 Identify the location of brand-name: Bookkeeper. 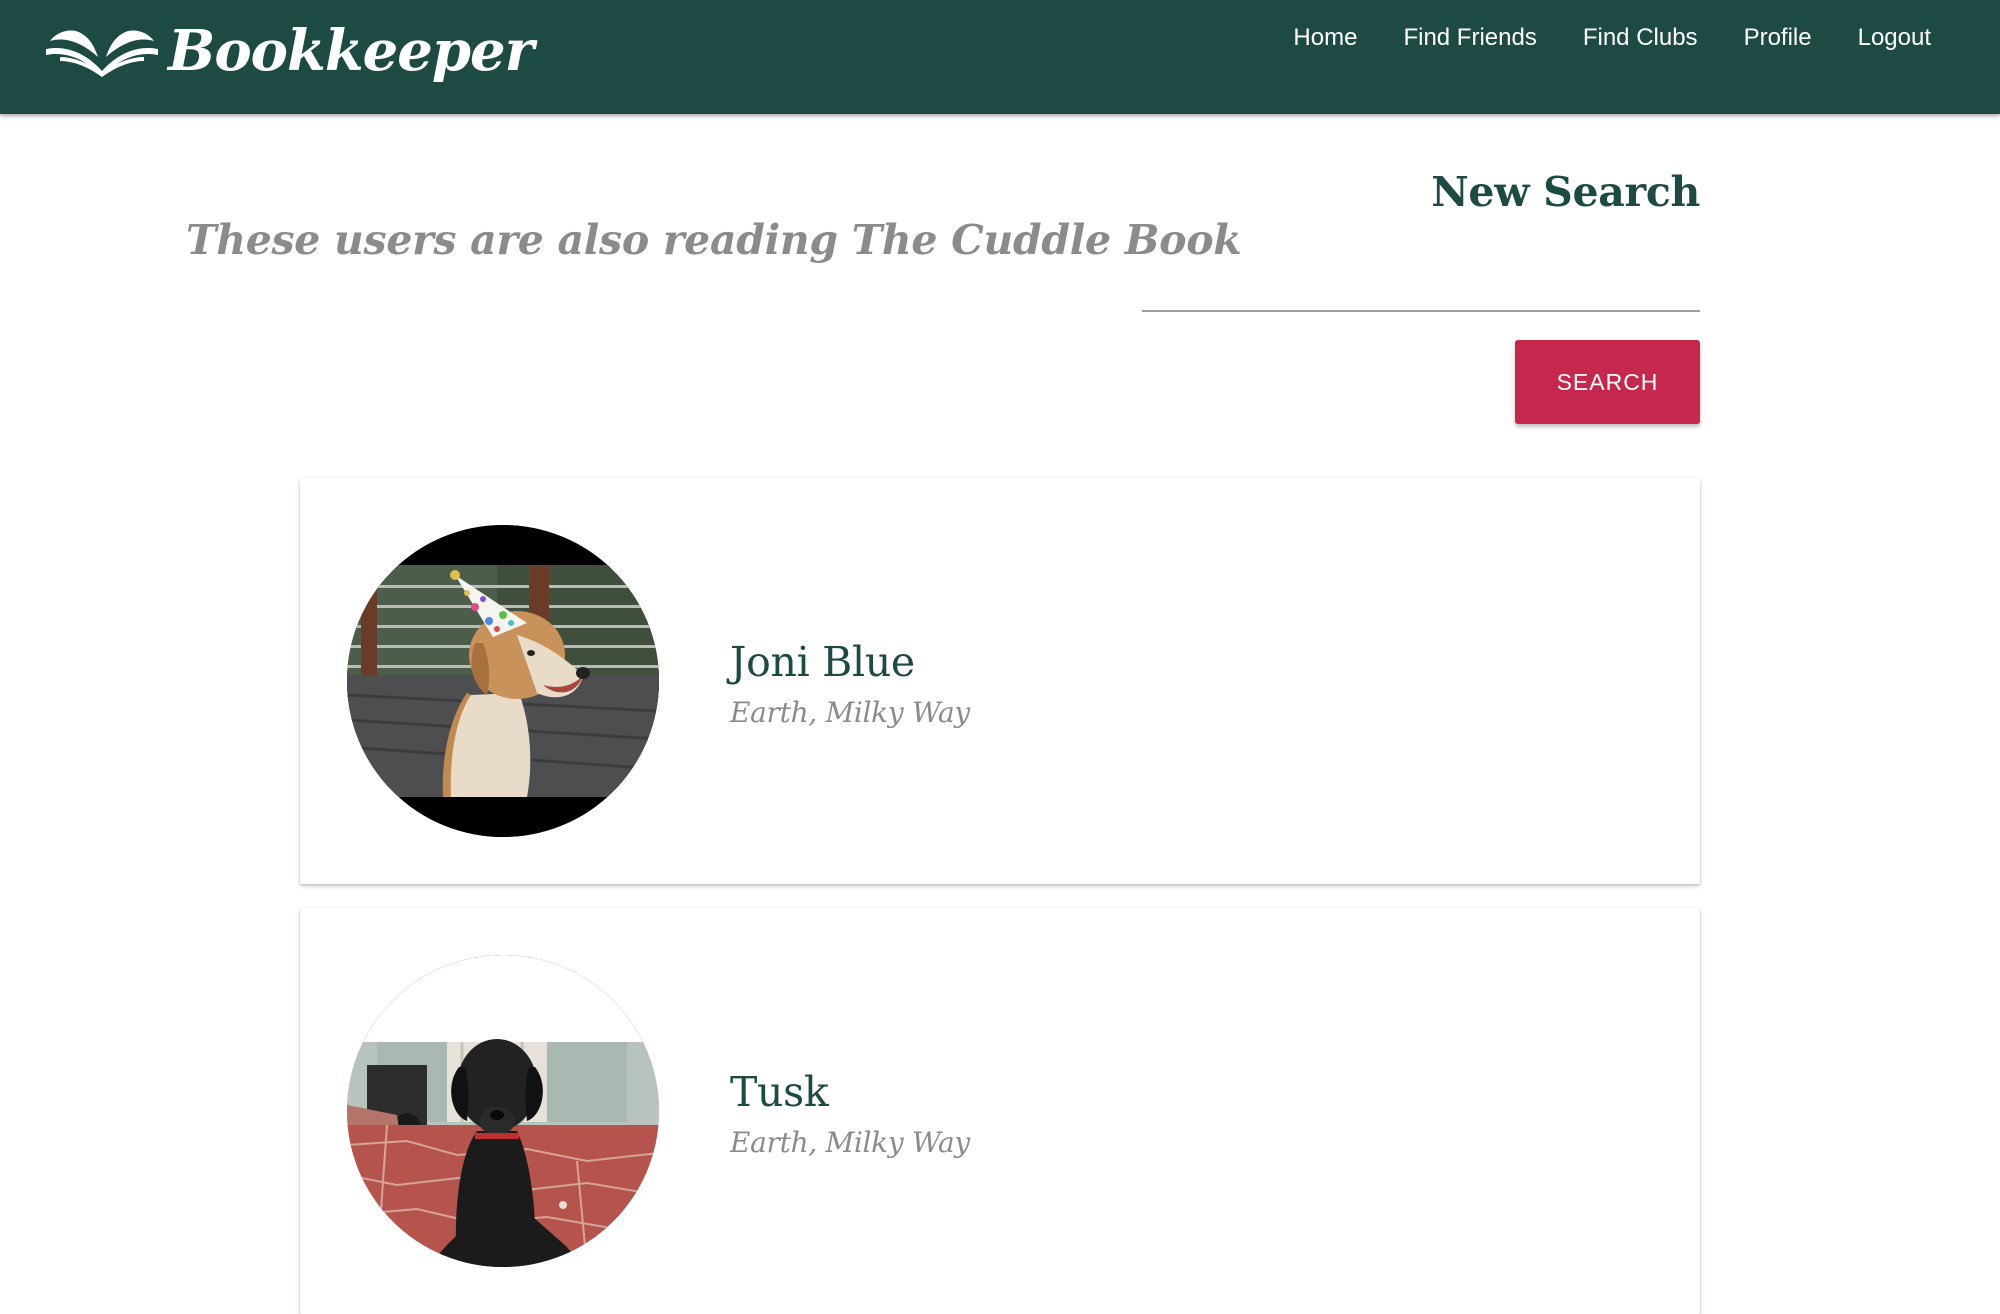
(351, 51).